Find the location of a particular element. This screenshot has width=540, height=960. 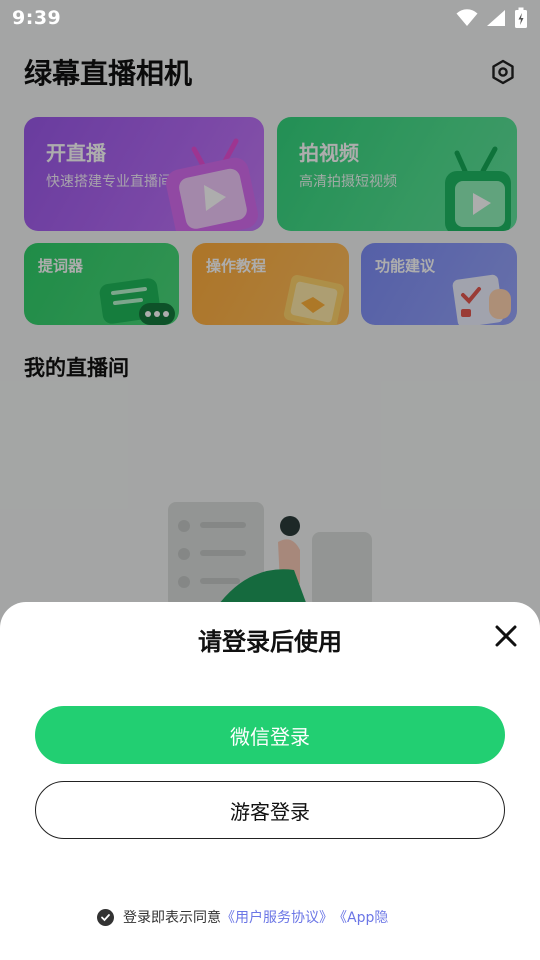

guest-login-button: 游客登录 is located at coordinates (270, 810).